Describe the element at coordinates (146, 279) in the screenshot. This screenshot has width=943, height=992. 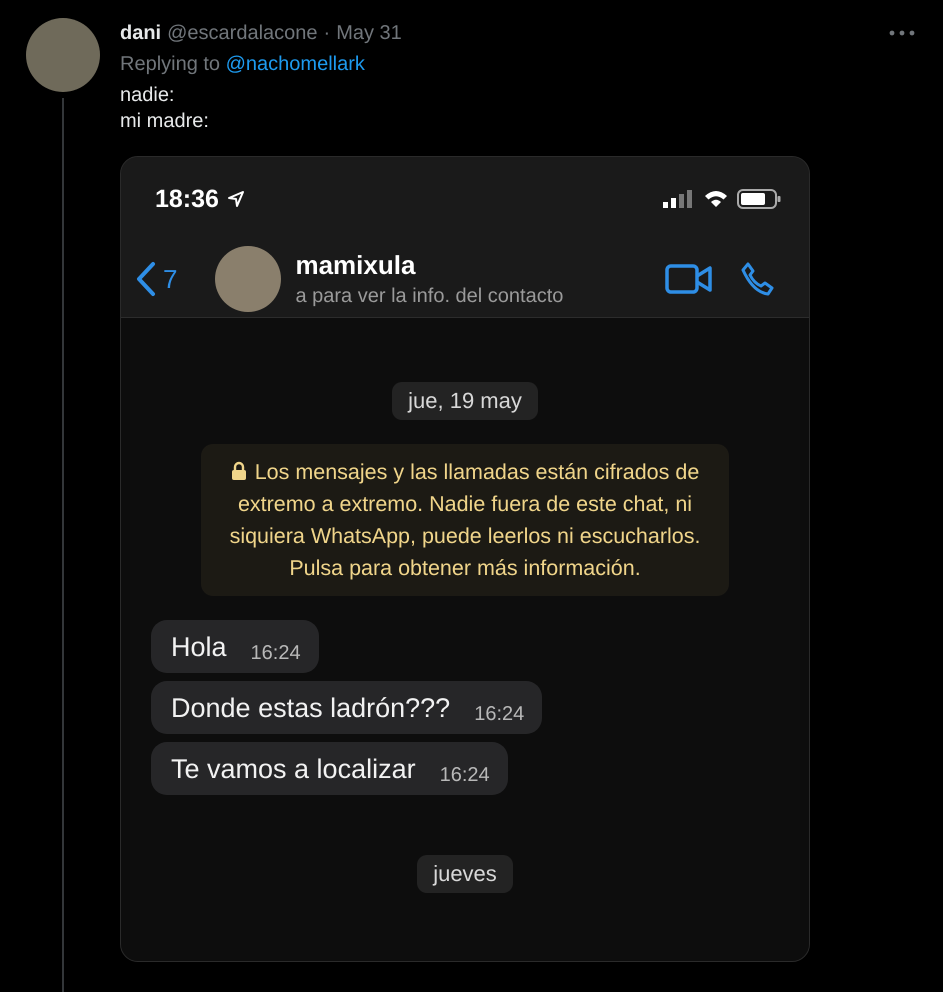
I see `back-chevron-icon` at that location.